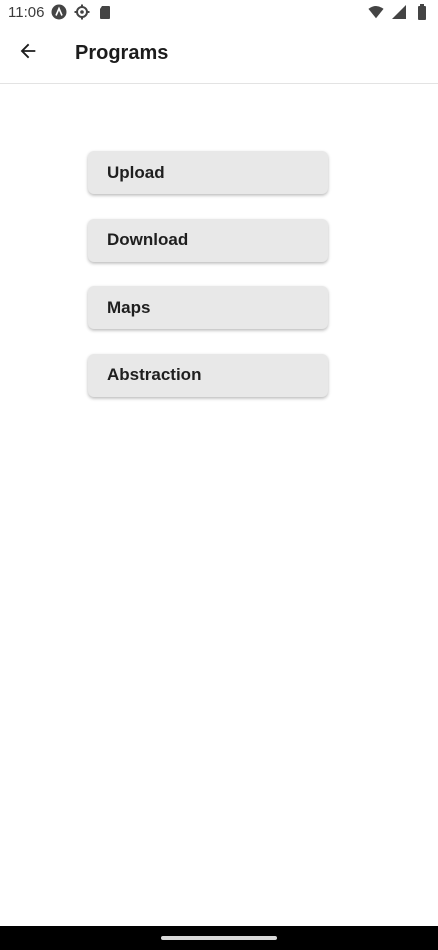  What do you see at coordinates (208, 307) in the screenshot?
I see `maps-button: Maps` at bounding box center [208, 307].